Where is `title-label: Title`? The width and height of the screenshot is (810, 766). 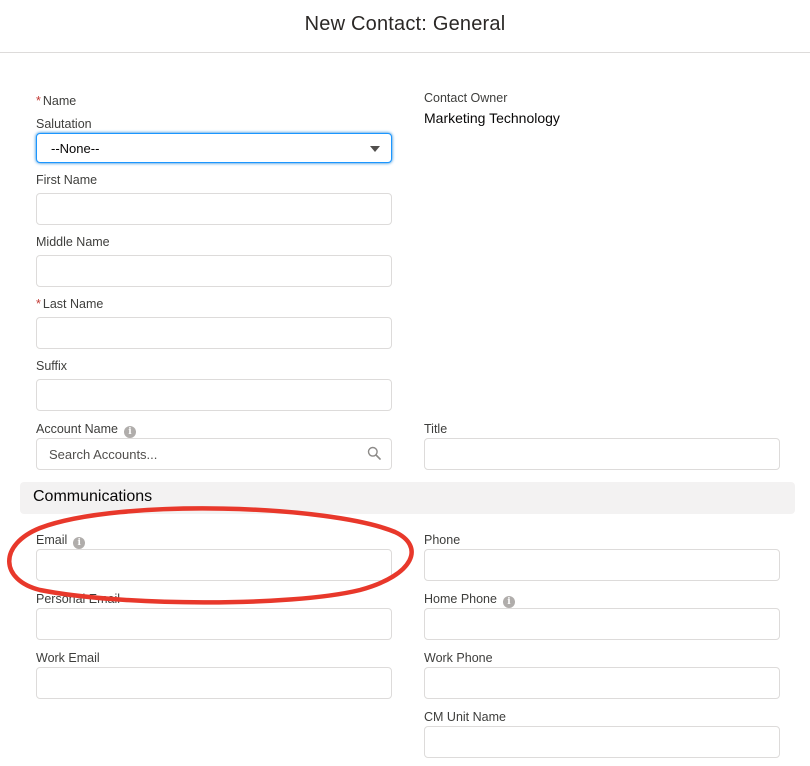
title-label: Title is located at coordinates (436, 429).